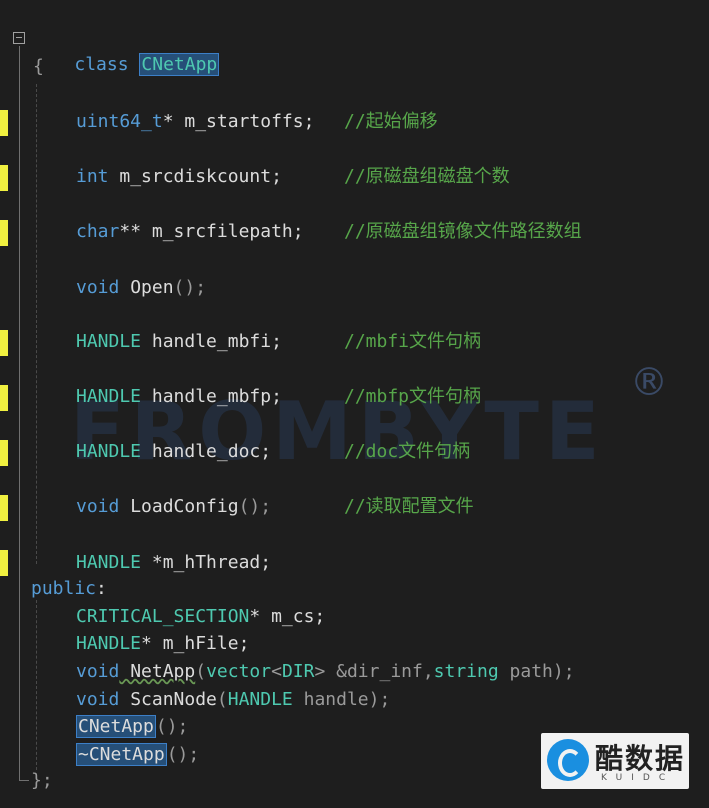 This screenshot has height=808, width=709. Describe the element at coordinates (116, 726) in the screenshot. I see `constructor-selected: CNetApp` at that location.